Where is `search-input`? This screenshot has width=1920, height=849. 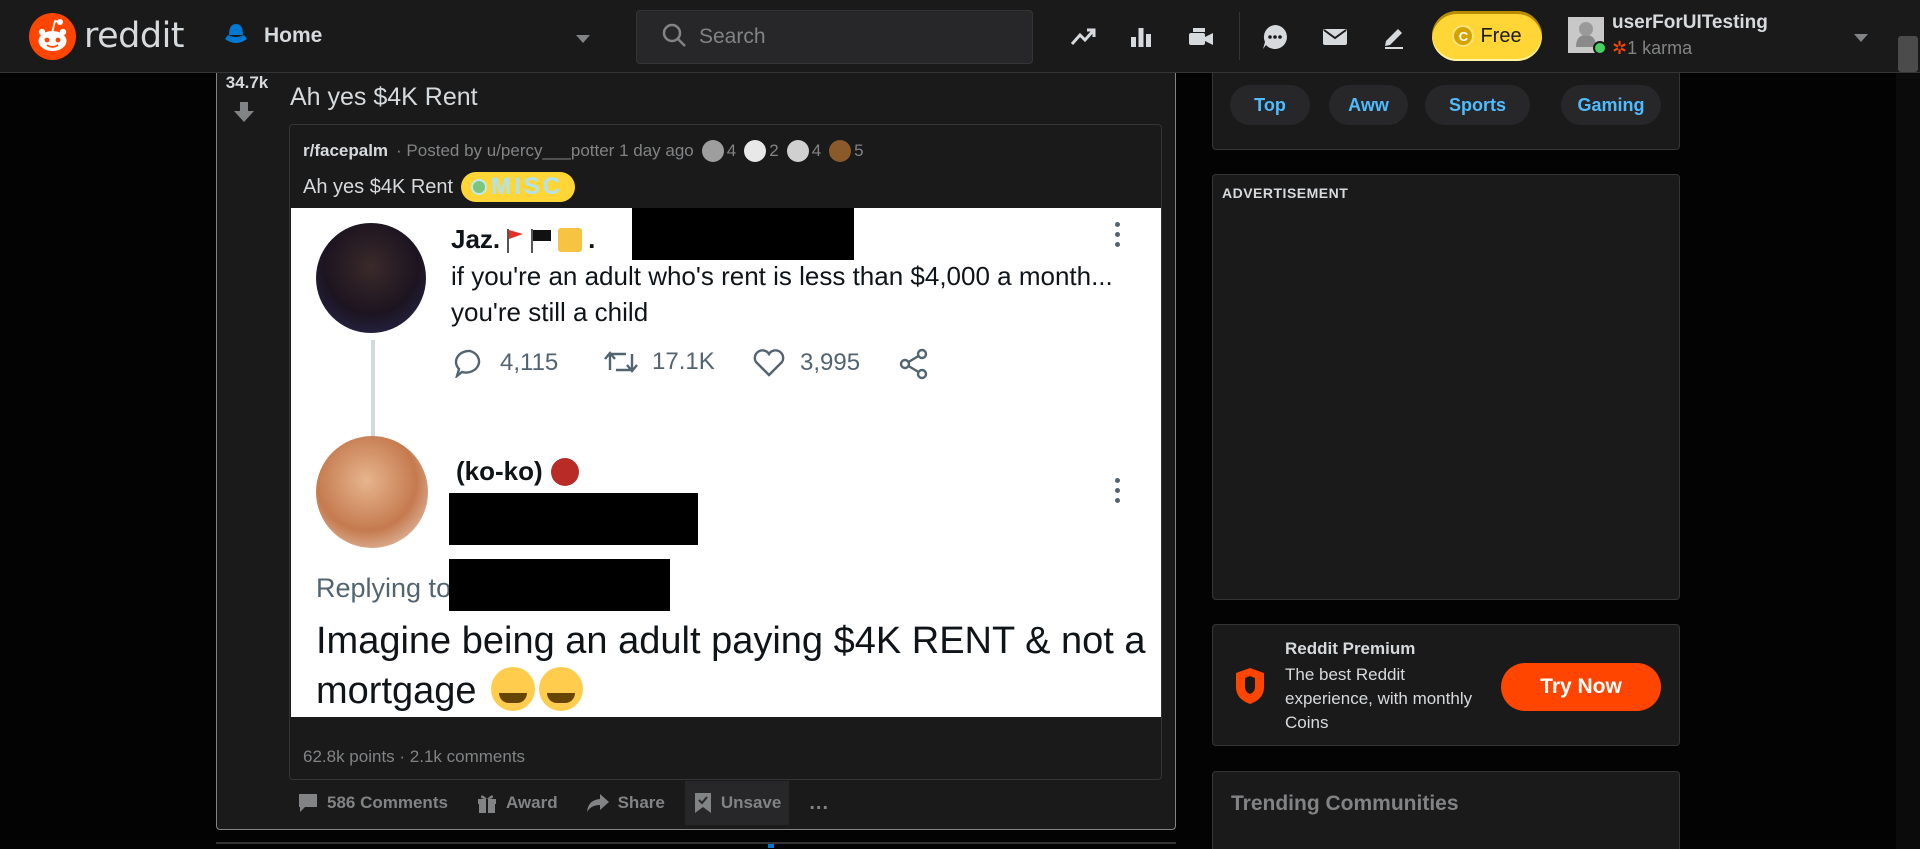 search-input is located at coordinates (847, 37).